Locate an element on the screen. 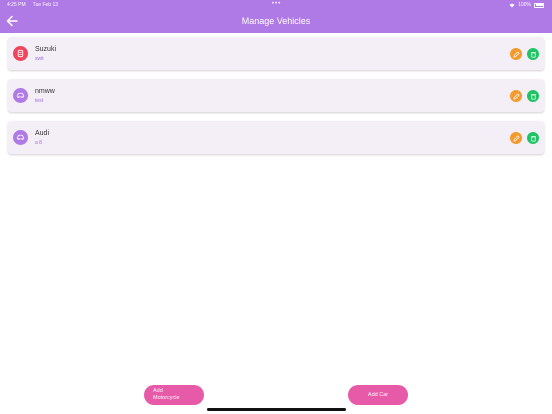  page-title: Manage Vehicles is located at coordinates (276, 21).